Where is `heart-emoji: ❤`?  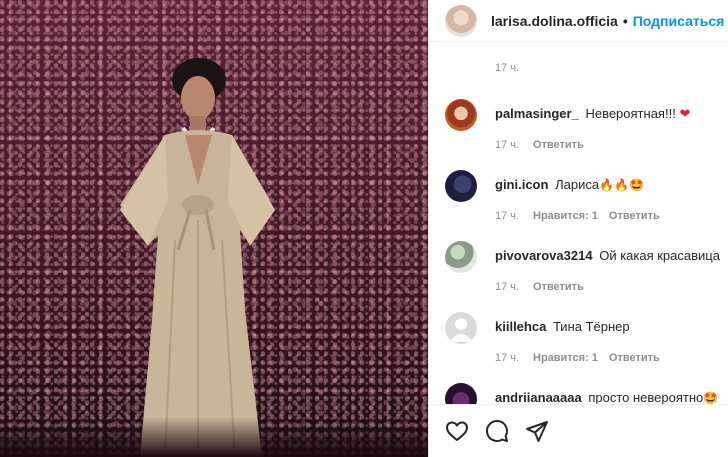 heart-emoji: ❤ is located at coordinates (685, 113).